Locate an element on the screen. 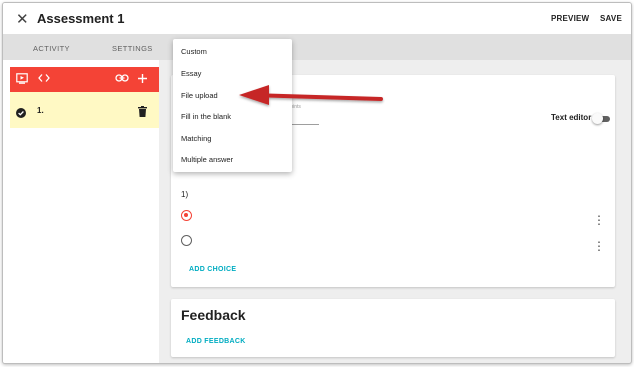  preview-icon is located at coordinates (22, 80).